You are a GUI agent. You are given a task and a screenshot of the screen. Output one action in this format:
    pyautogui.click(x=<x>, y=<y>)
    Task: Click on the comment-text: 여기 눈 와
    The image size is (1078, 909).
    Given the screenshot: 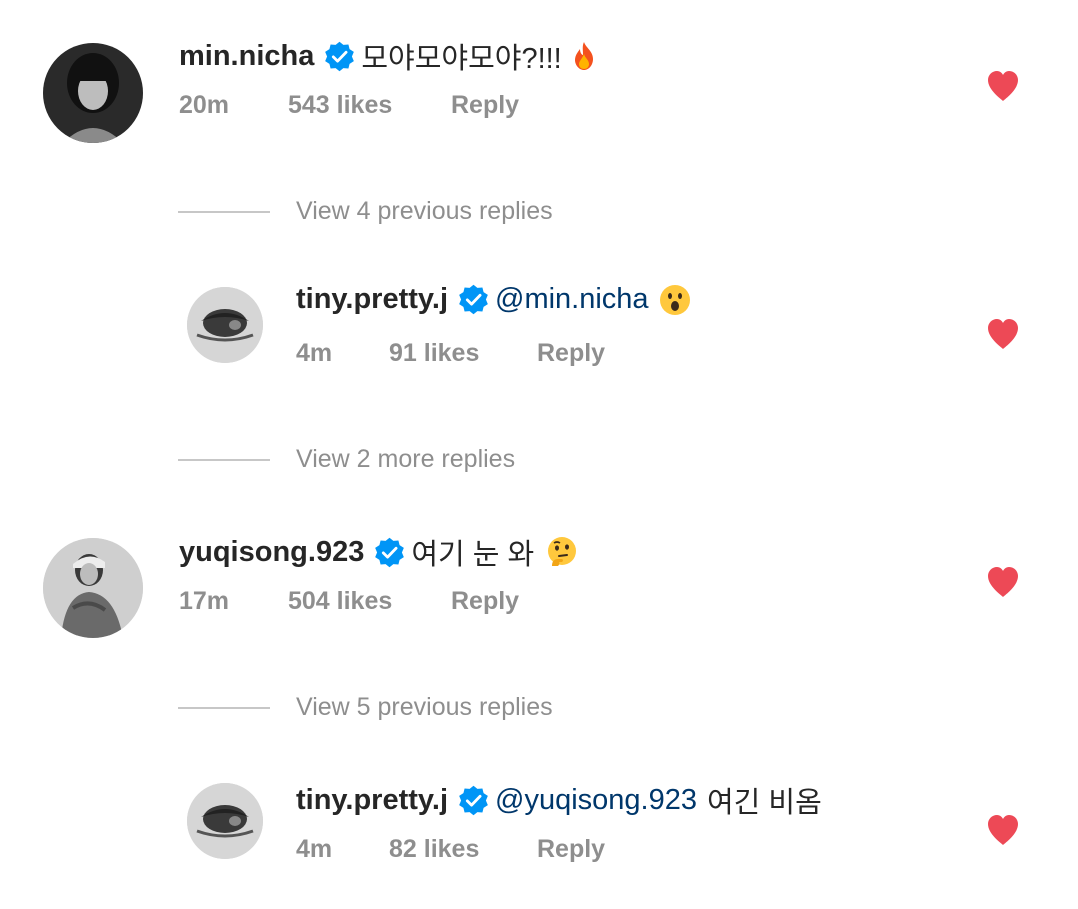 What is the action you would take?
    pyautogui.click(x=473, y=555)
    